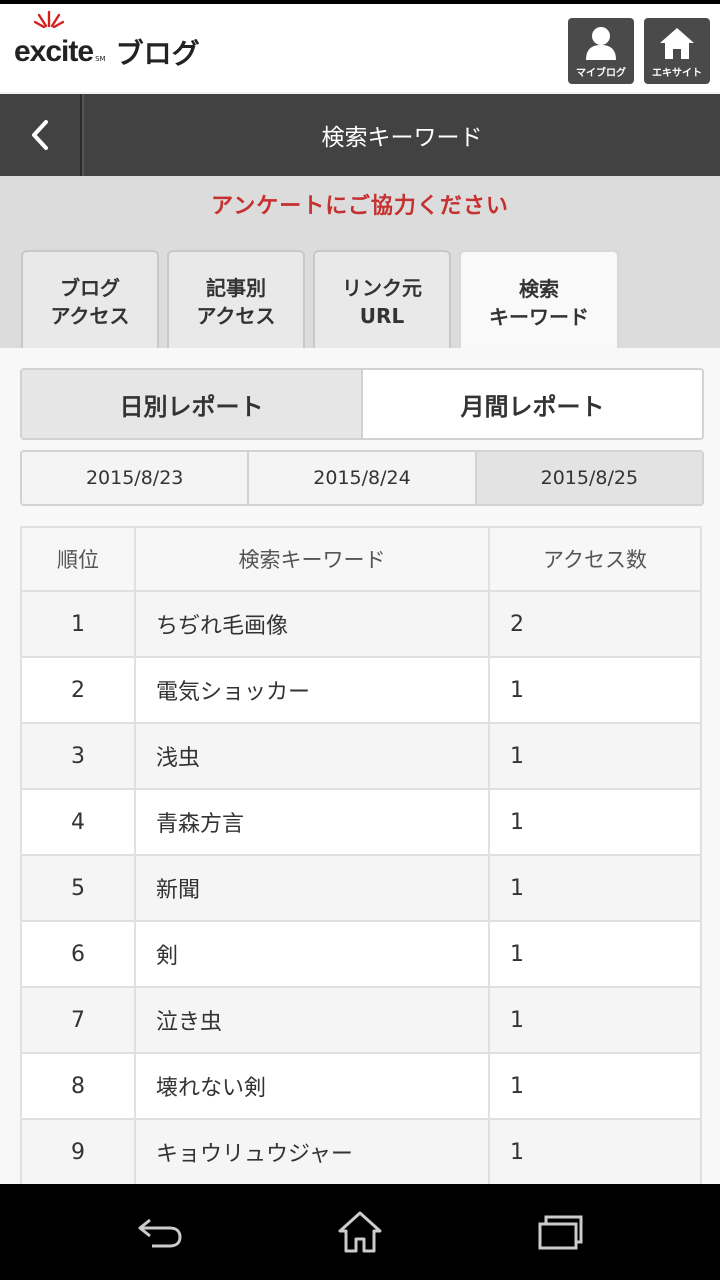  What do you see at coordinates (595, 624) in the screenshot?
I see `count-cell: 2` at bounding box center [595, 624].